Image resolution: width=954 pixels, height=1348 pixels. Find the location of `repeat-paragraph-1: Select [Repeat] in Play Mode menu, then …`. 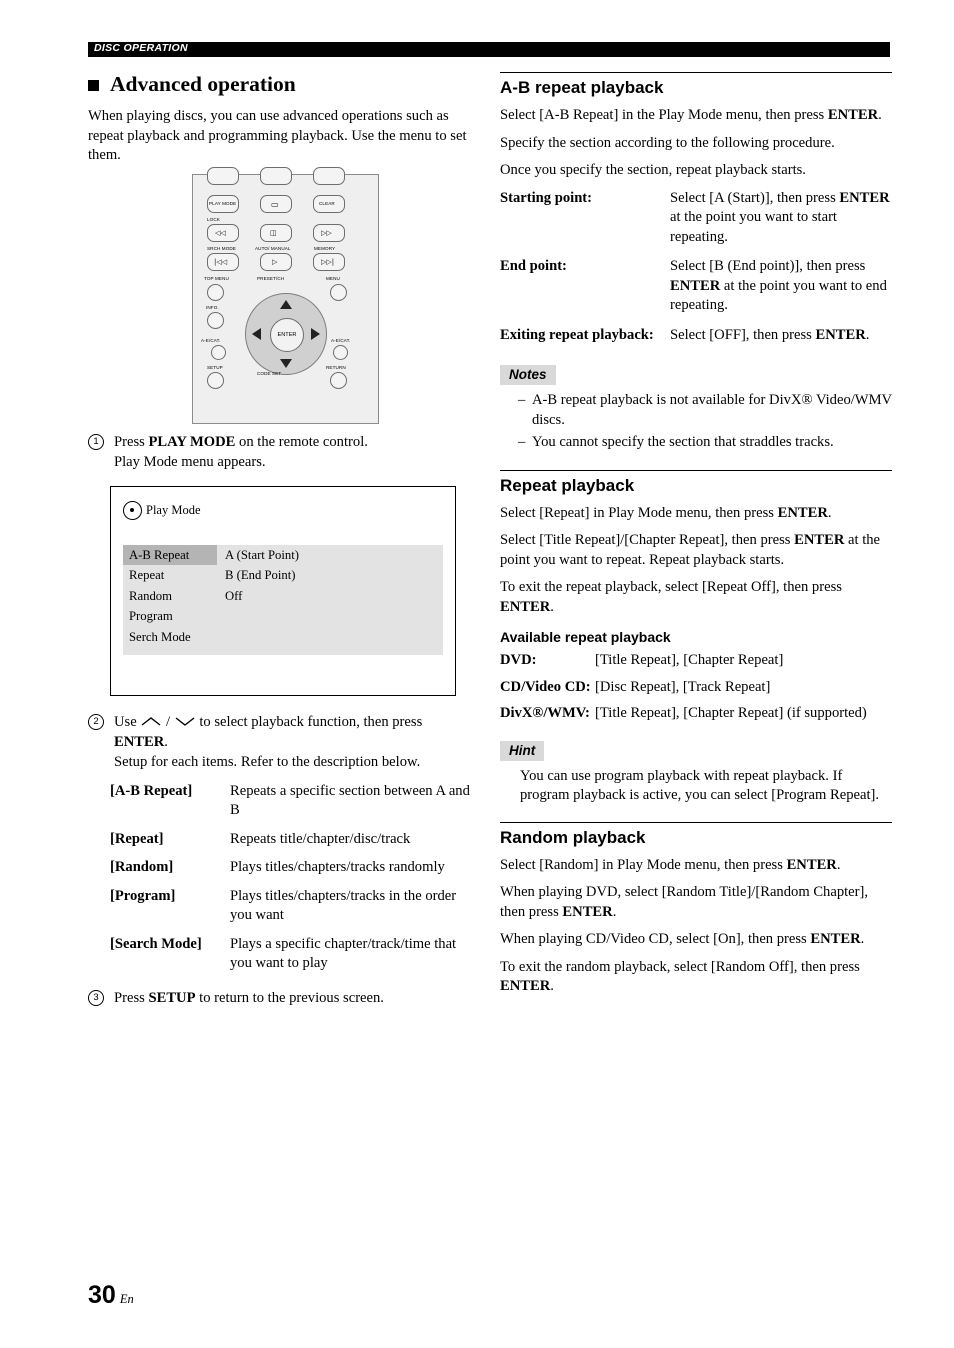

repeat-paragraph-1: Select [Repeat] in Play Mode menu, then … is located at coordinates (696, 514).